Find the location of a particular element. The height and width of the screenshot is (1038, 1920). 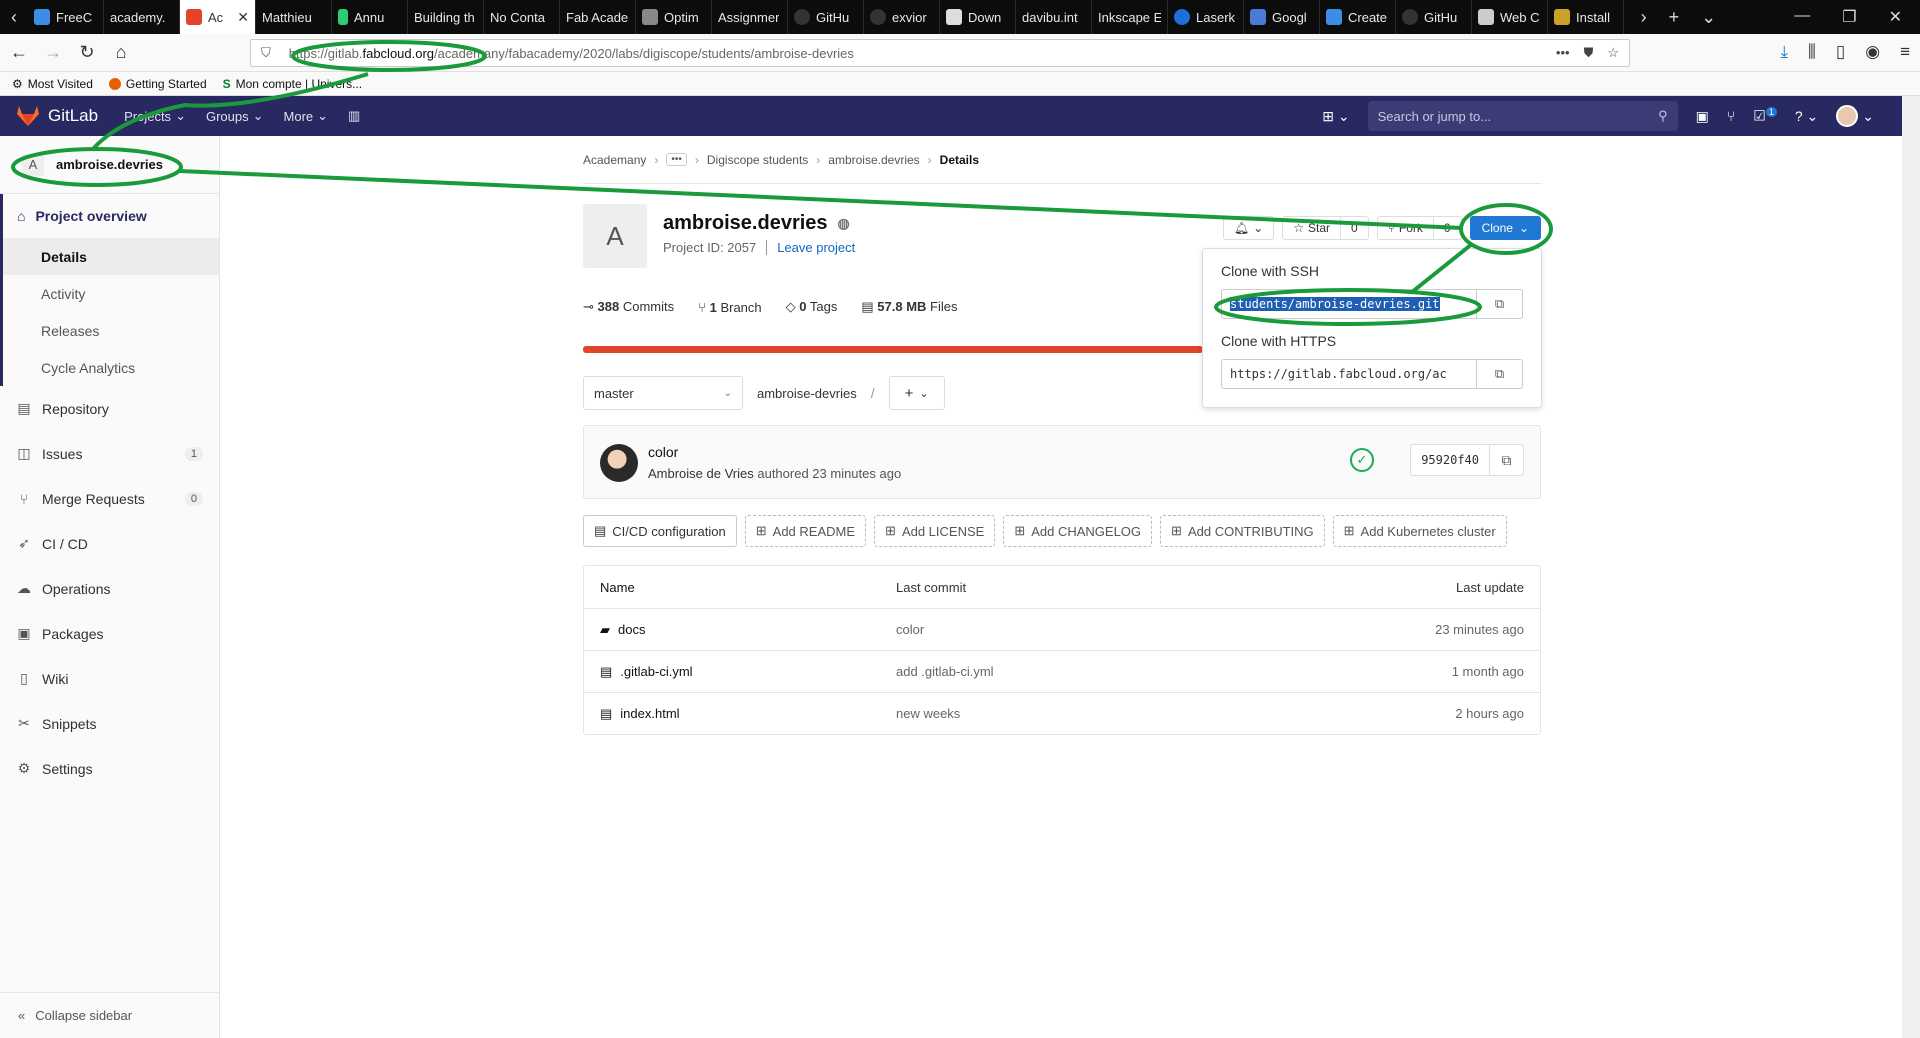

sidebar-item-project-overview: ⌂ Project overview is located at coordinates (111, 216).